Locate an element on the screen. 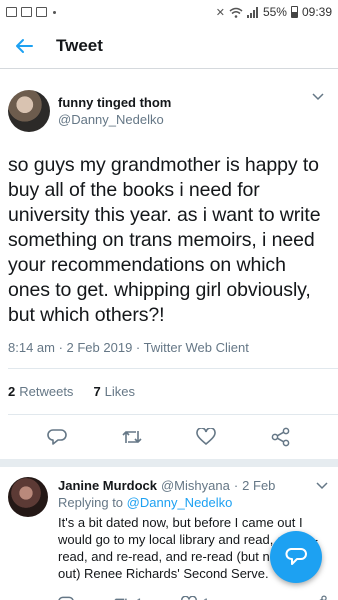  retweet-button is located at coordinates (132, 437).